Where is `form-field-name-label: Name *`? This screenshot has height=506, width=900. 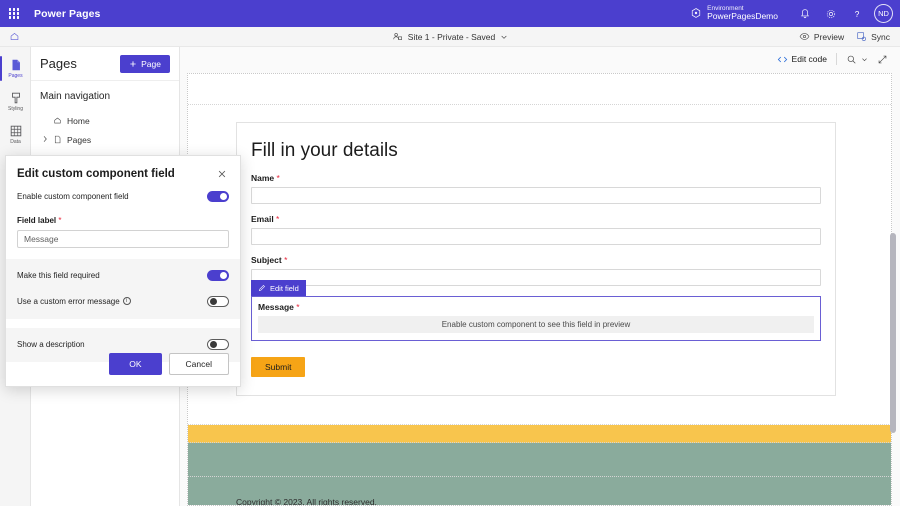 form-field-name-label: Name * is located at coordinates (536, 178).